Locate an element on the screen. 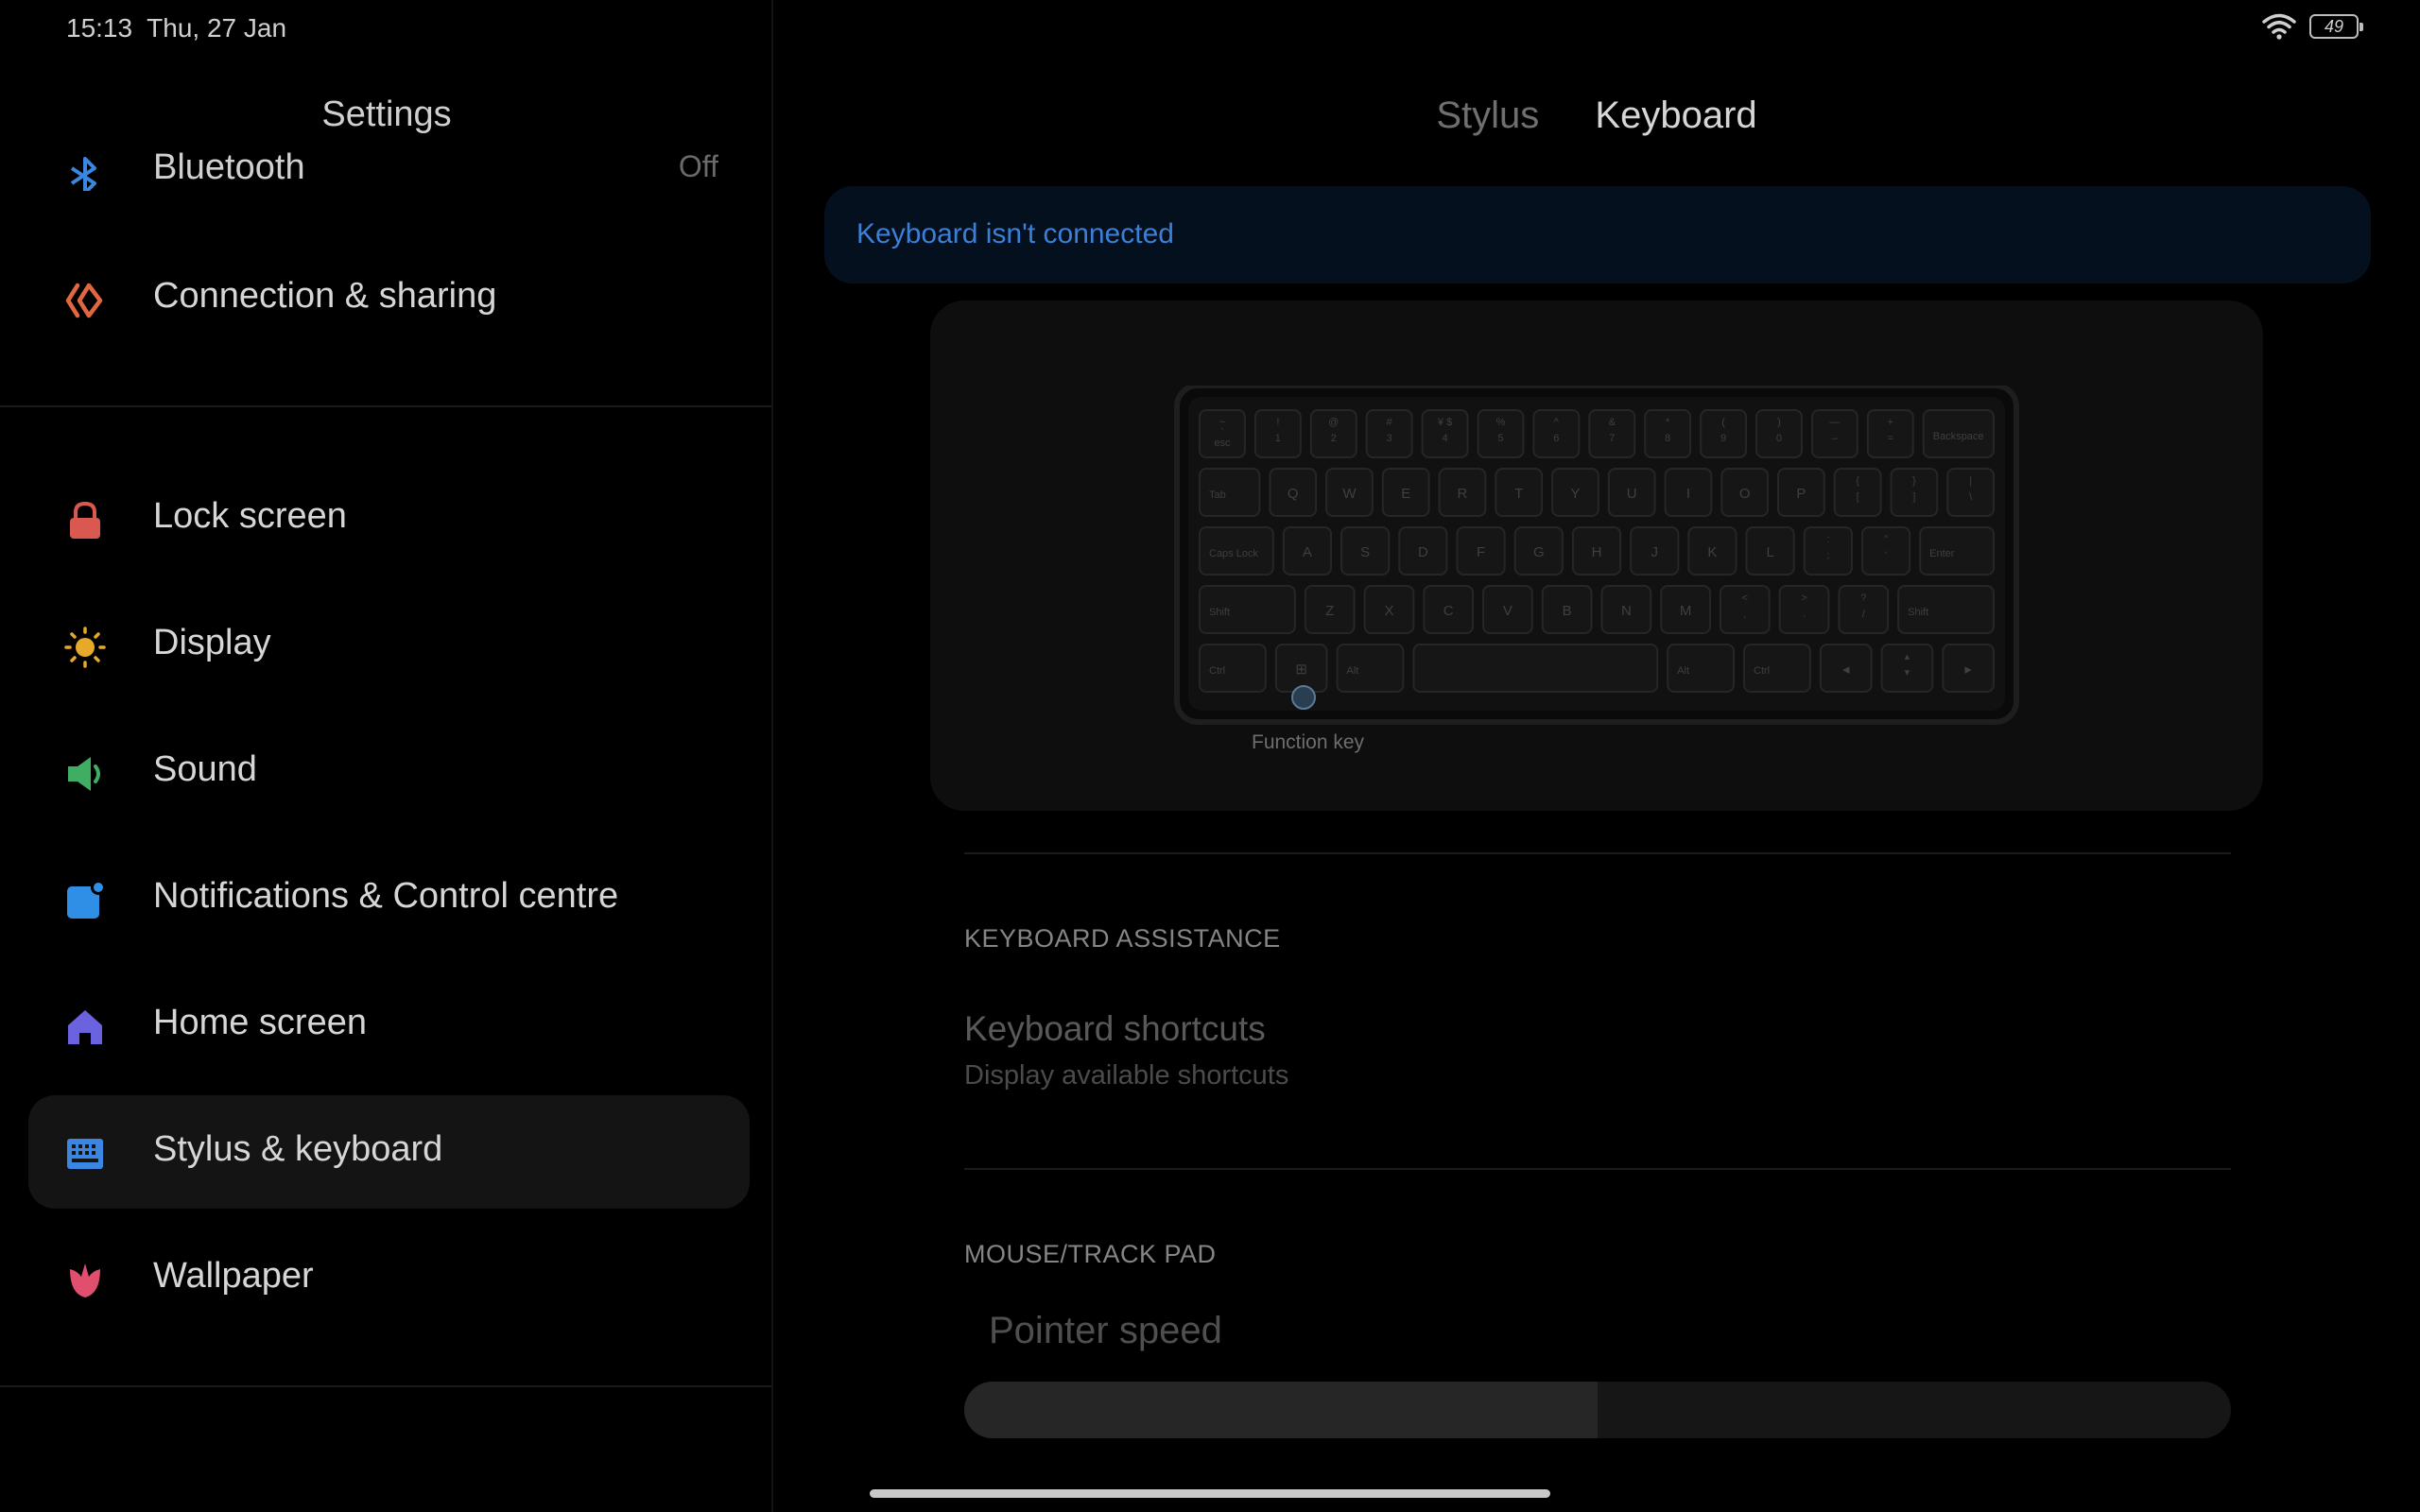 The height and width of the screenshot is (1512, 2420). function-key-label: Function key is located at coordinates (1309, 742).